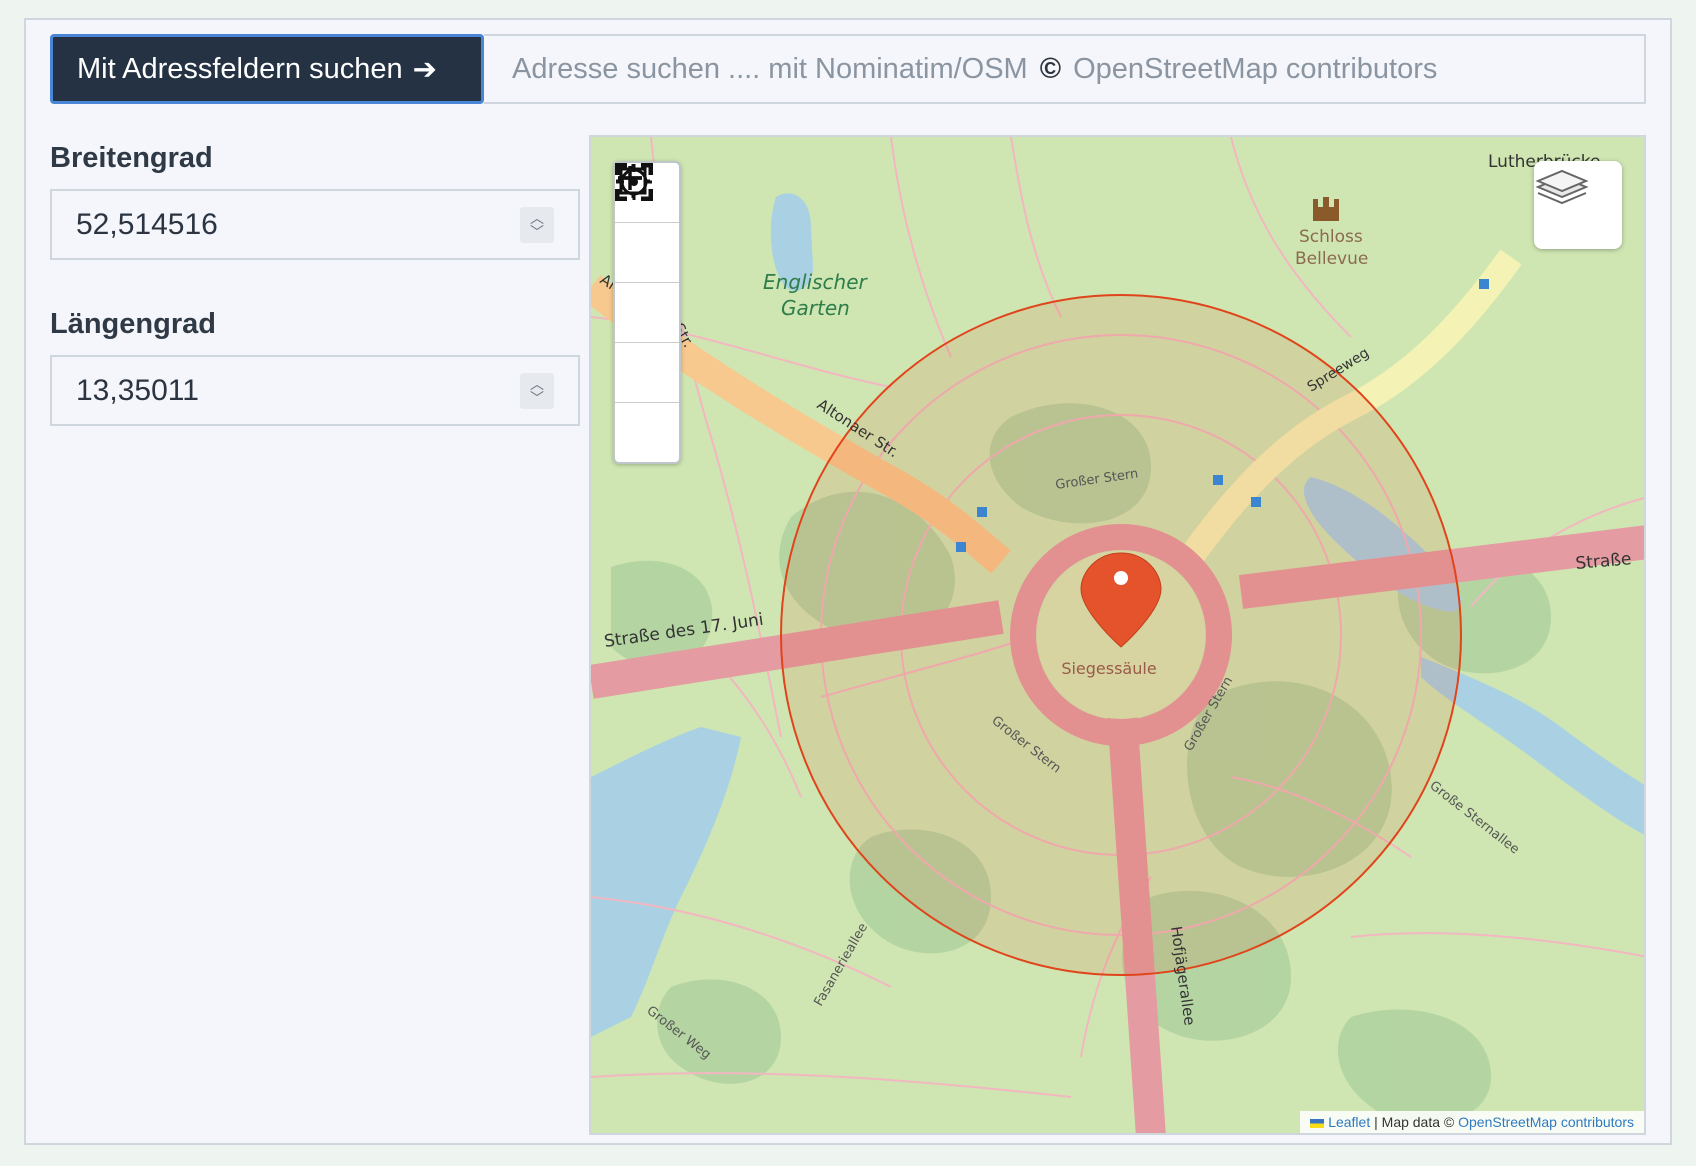  I want to click on layers-button, so click(1578, 205).